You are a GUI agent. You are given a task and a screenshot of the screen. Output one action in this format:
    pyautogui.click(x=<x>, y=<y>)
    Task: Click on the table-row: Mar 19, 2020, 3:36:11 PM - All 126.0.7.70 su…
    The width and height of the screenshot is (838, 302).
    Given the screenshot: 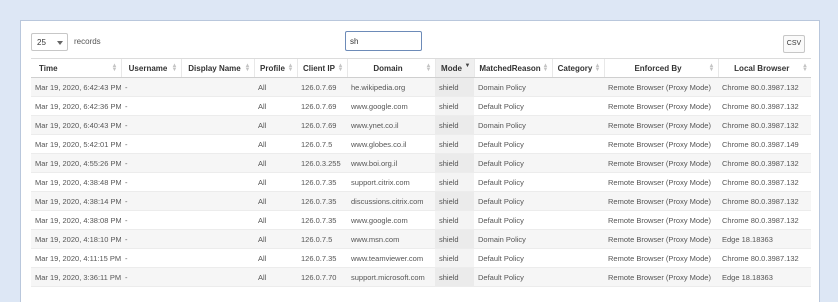 What is the action you would take?
    pyautogui.click(x=421, y=277)
    